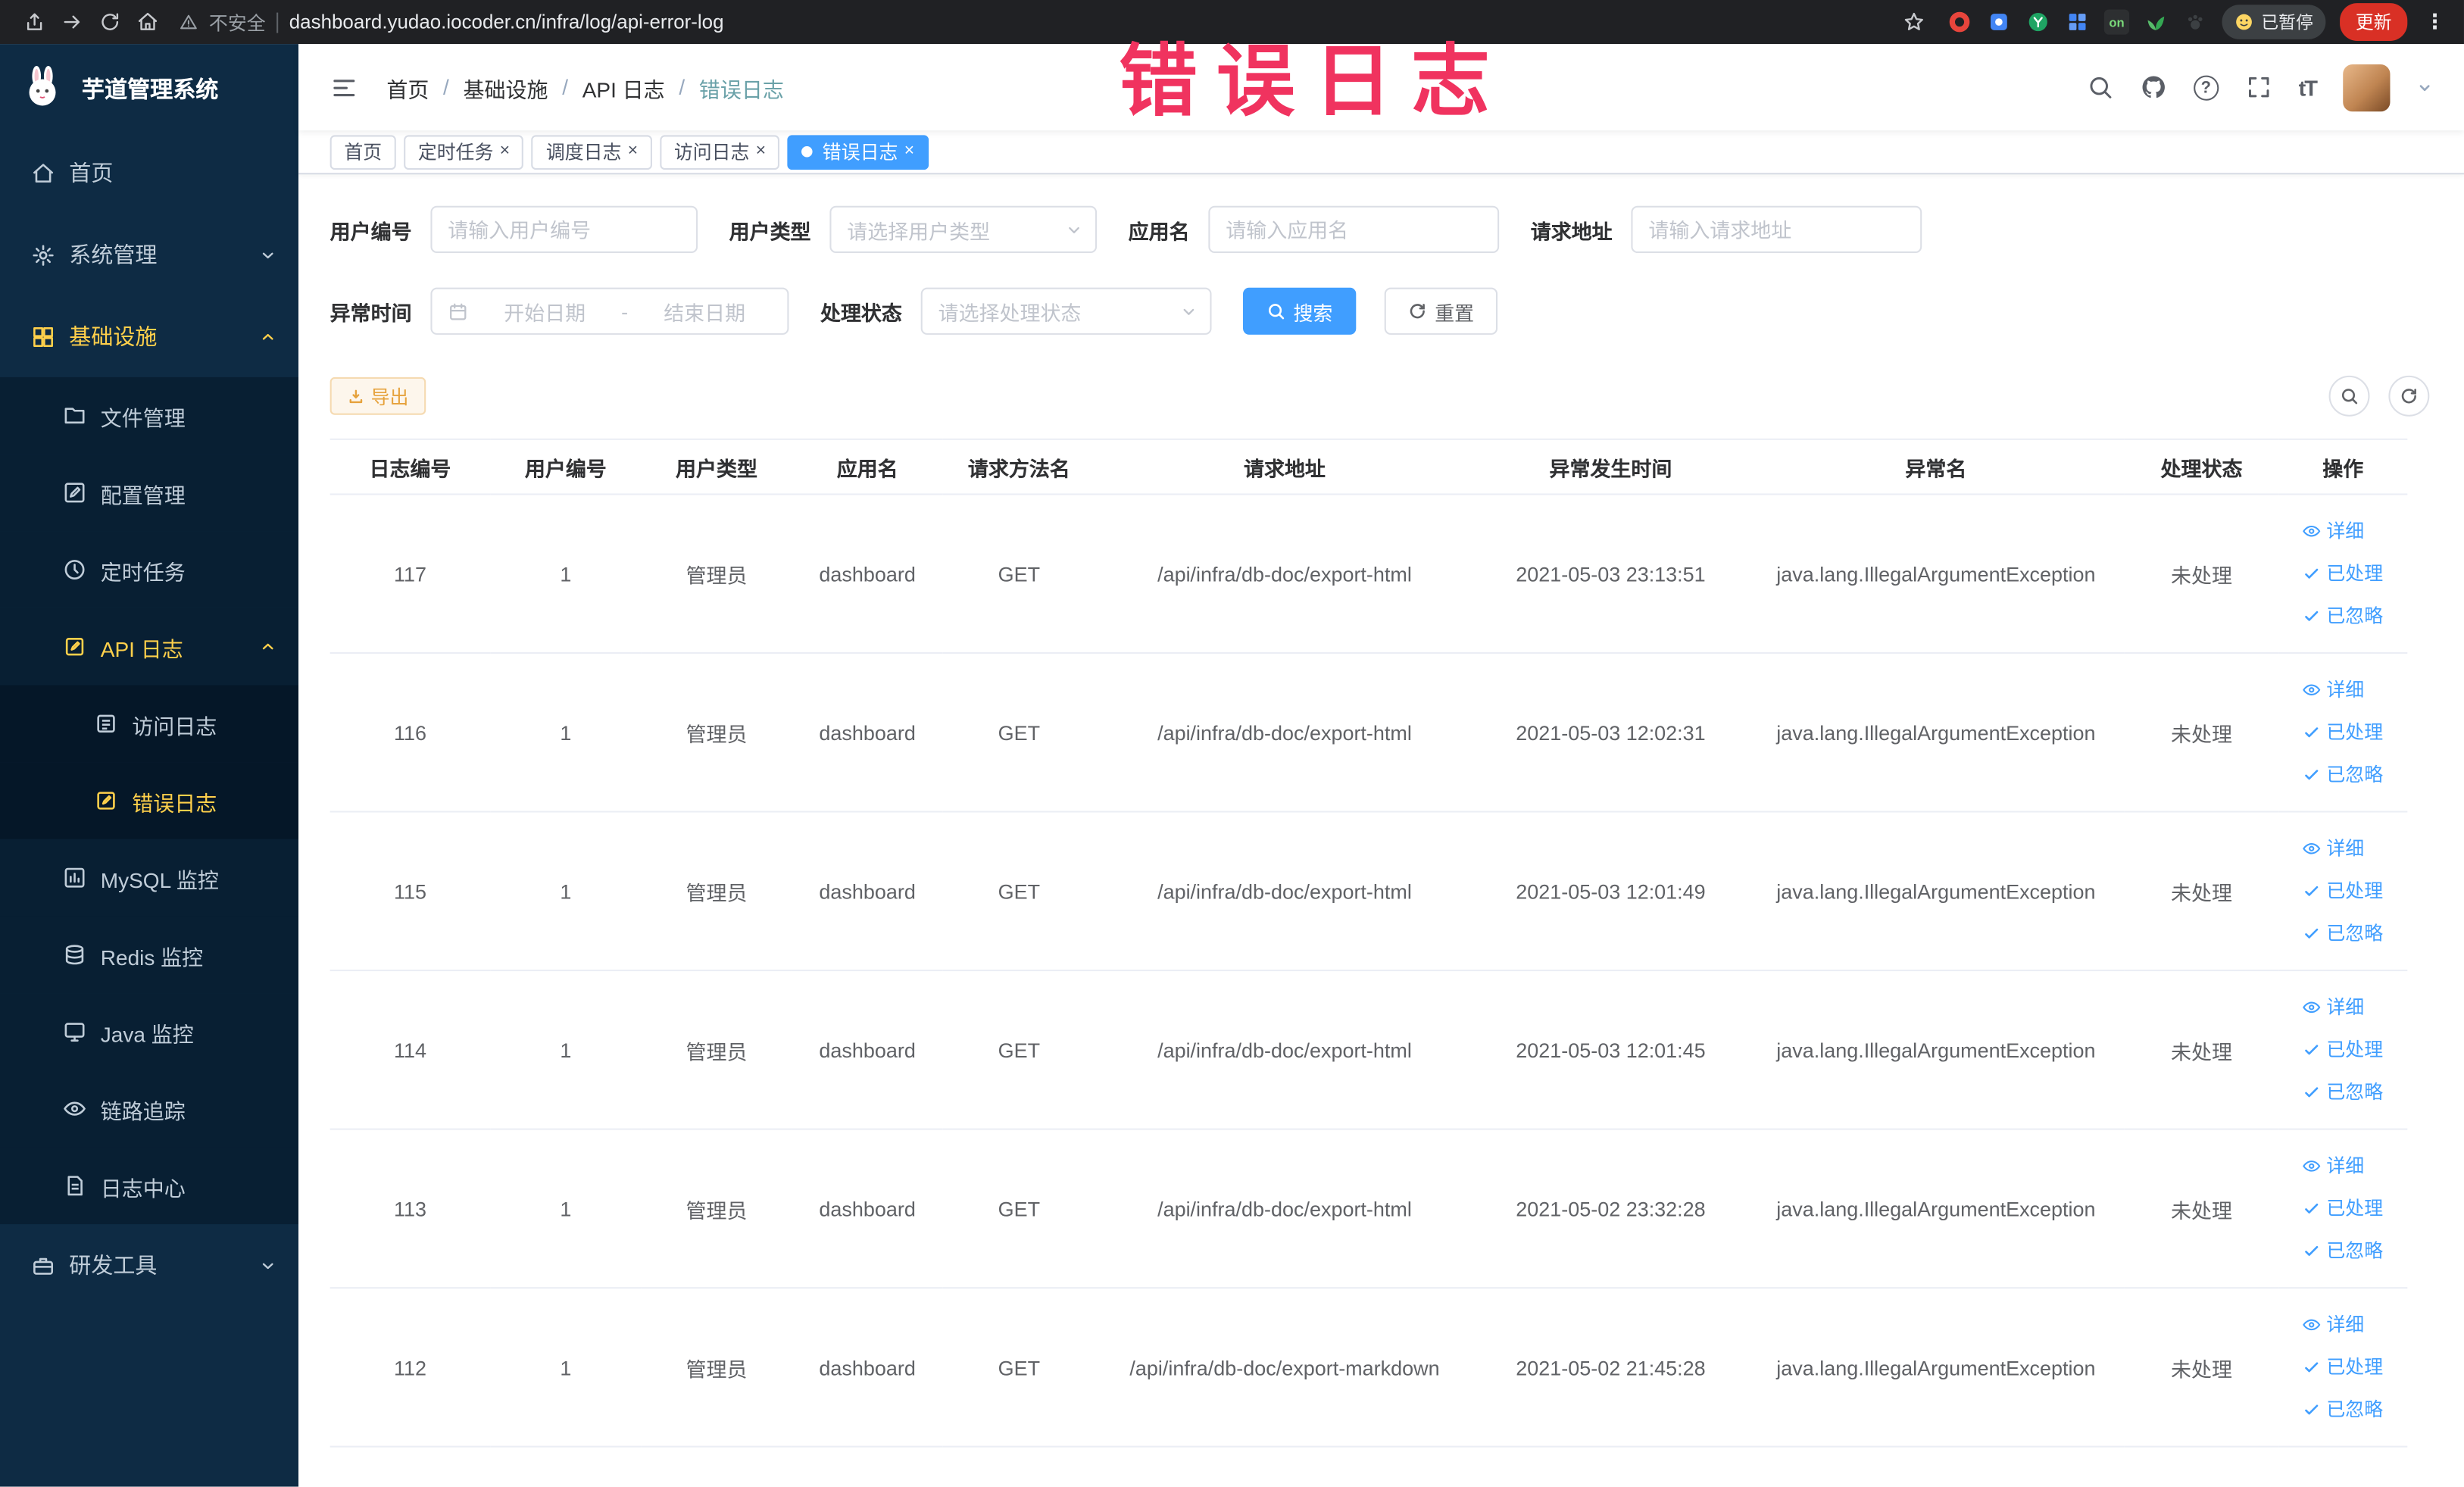 This screenshot has width=2464, height=1487. What do you see at coordinates (2435, 21) in the screenshot?
I see `browser-menu-icon: ⋮` at bounding box center [2435, 21].